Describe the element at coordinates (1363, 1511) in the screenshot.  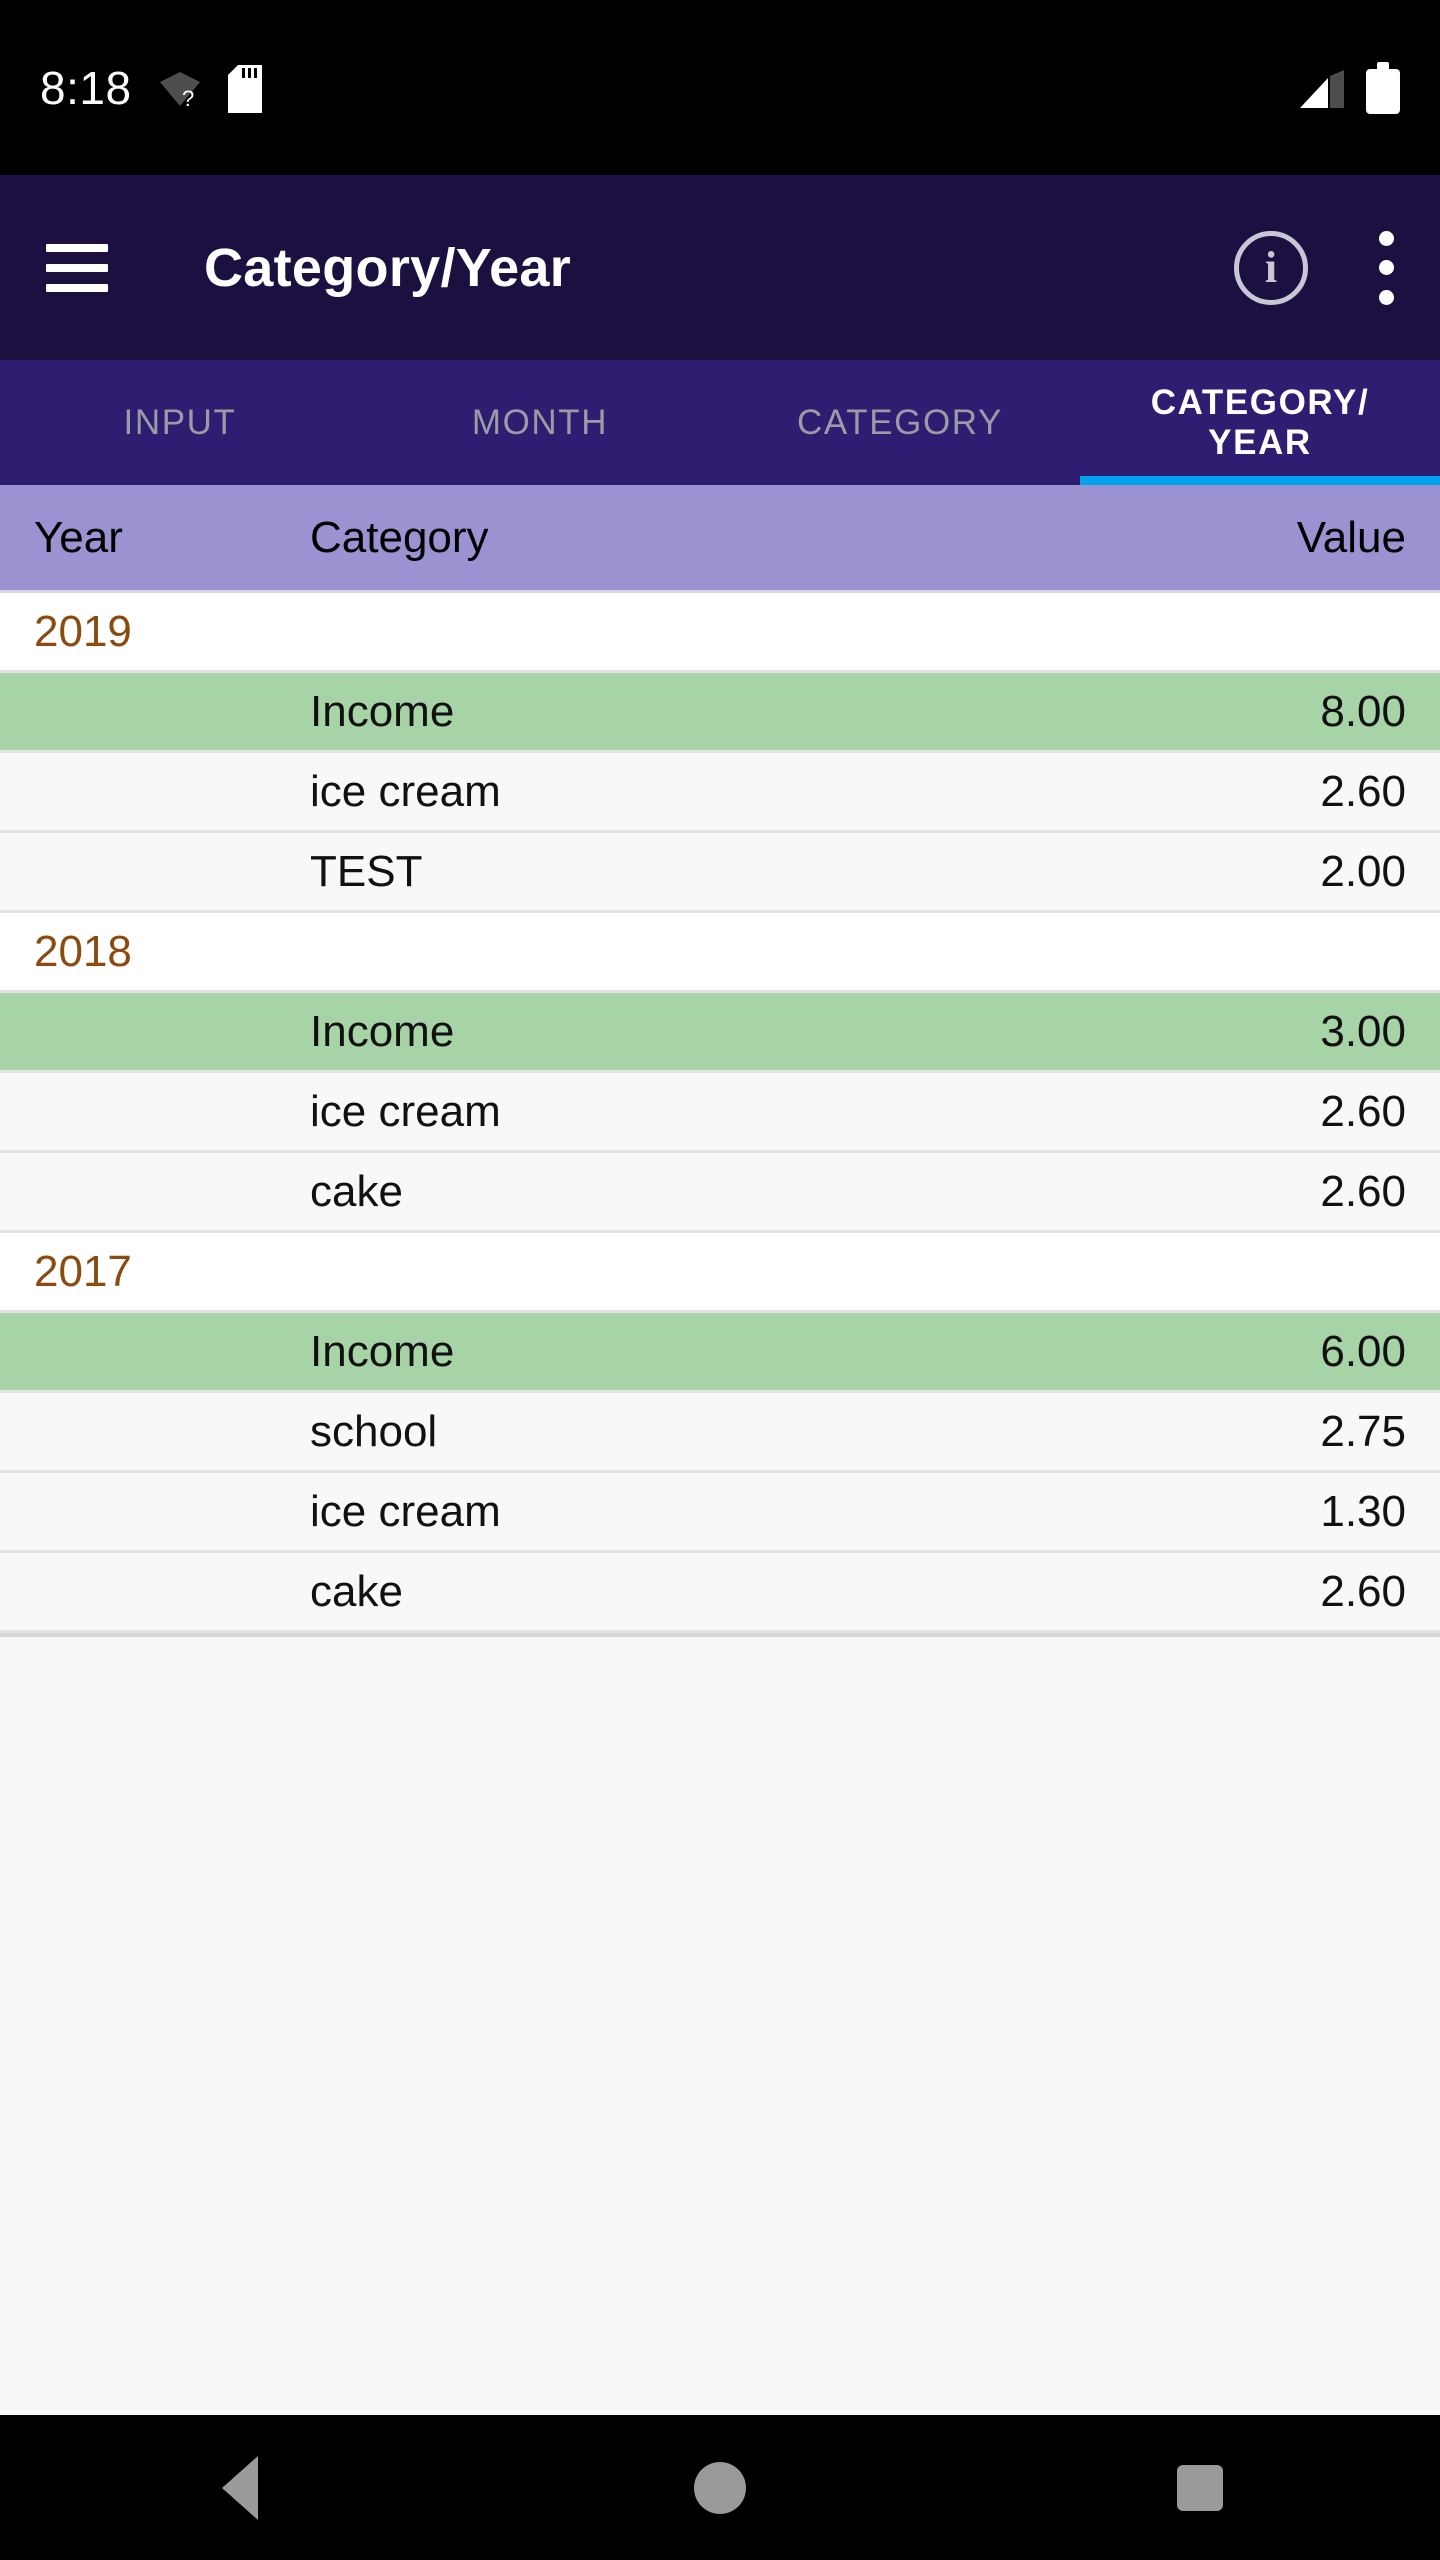
I see `cell-value: 1.30` at that location.